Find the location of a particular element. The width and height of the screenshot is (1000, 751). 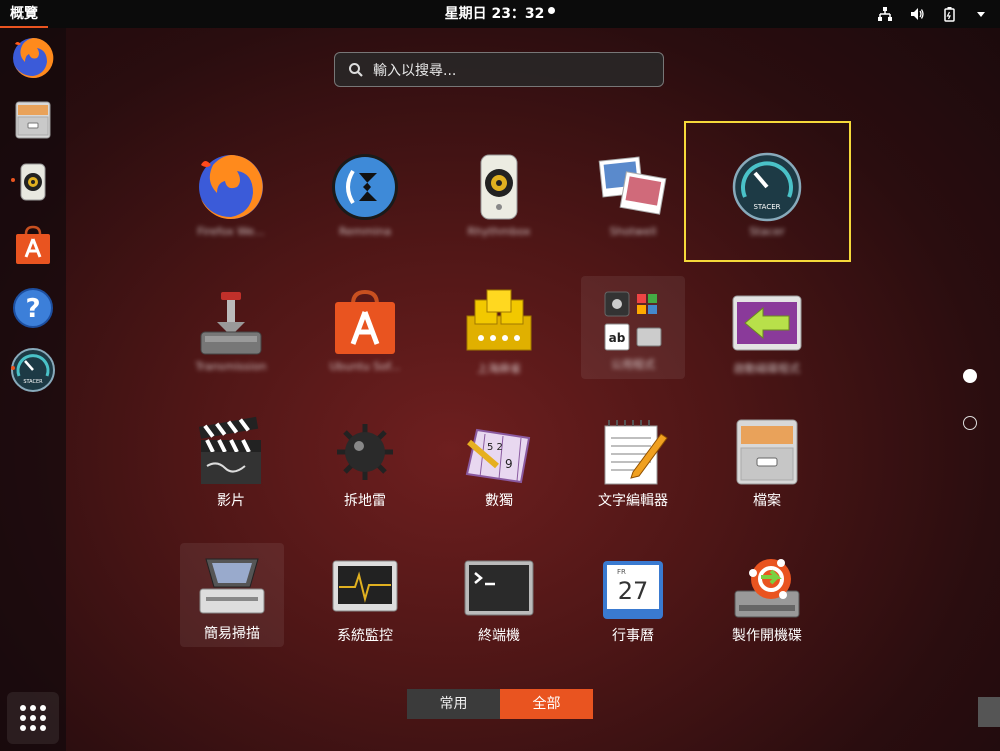

mahjong-icon is located at coordinates (499, 320).